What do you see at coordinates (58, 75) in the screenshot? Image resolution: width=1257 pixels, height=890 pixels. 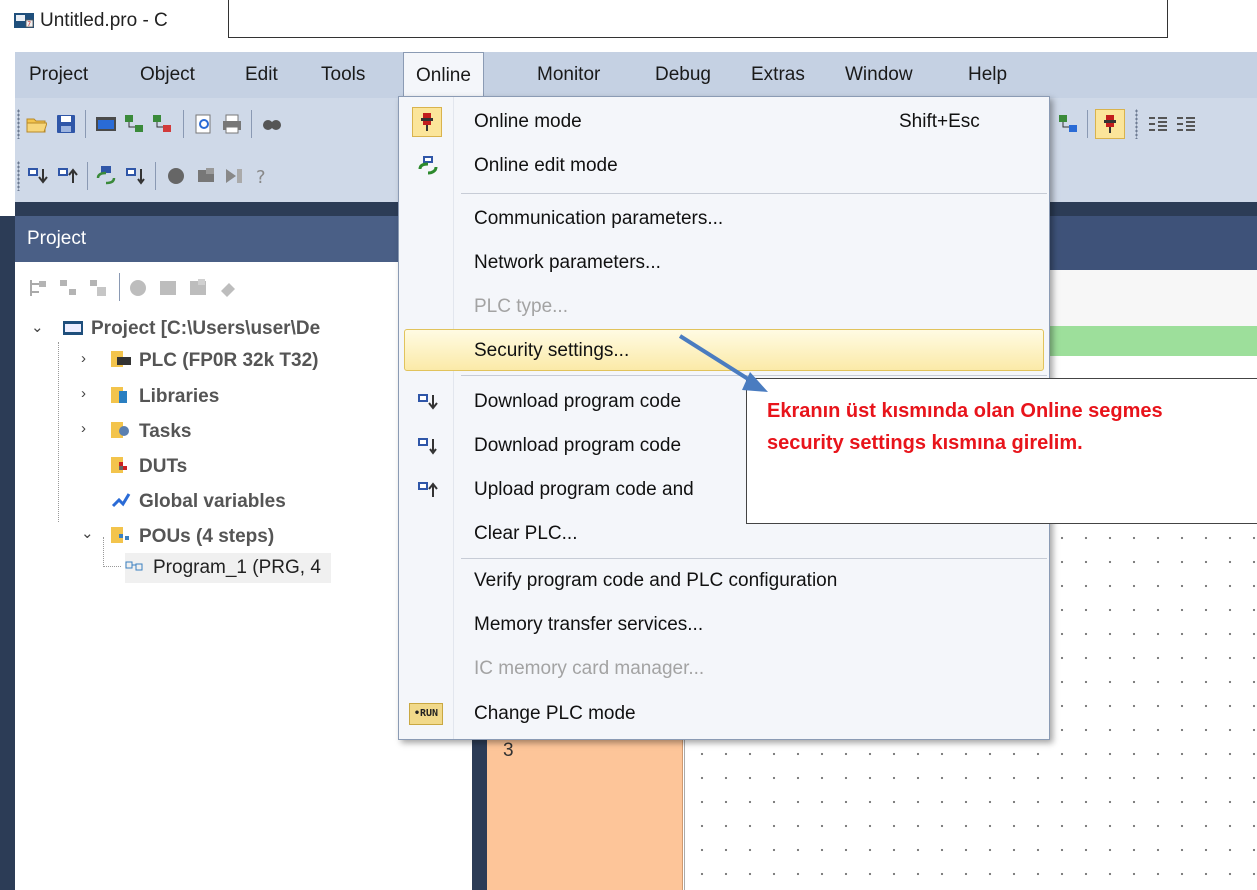 I see `menu-project: Project` at bounding box center [58, 75].